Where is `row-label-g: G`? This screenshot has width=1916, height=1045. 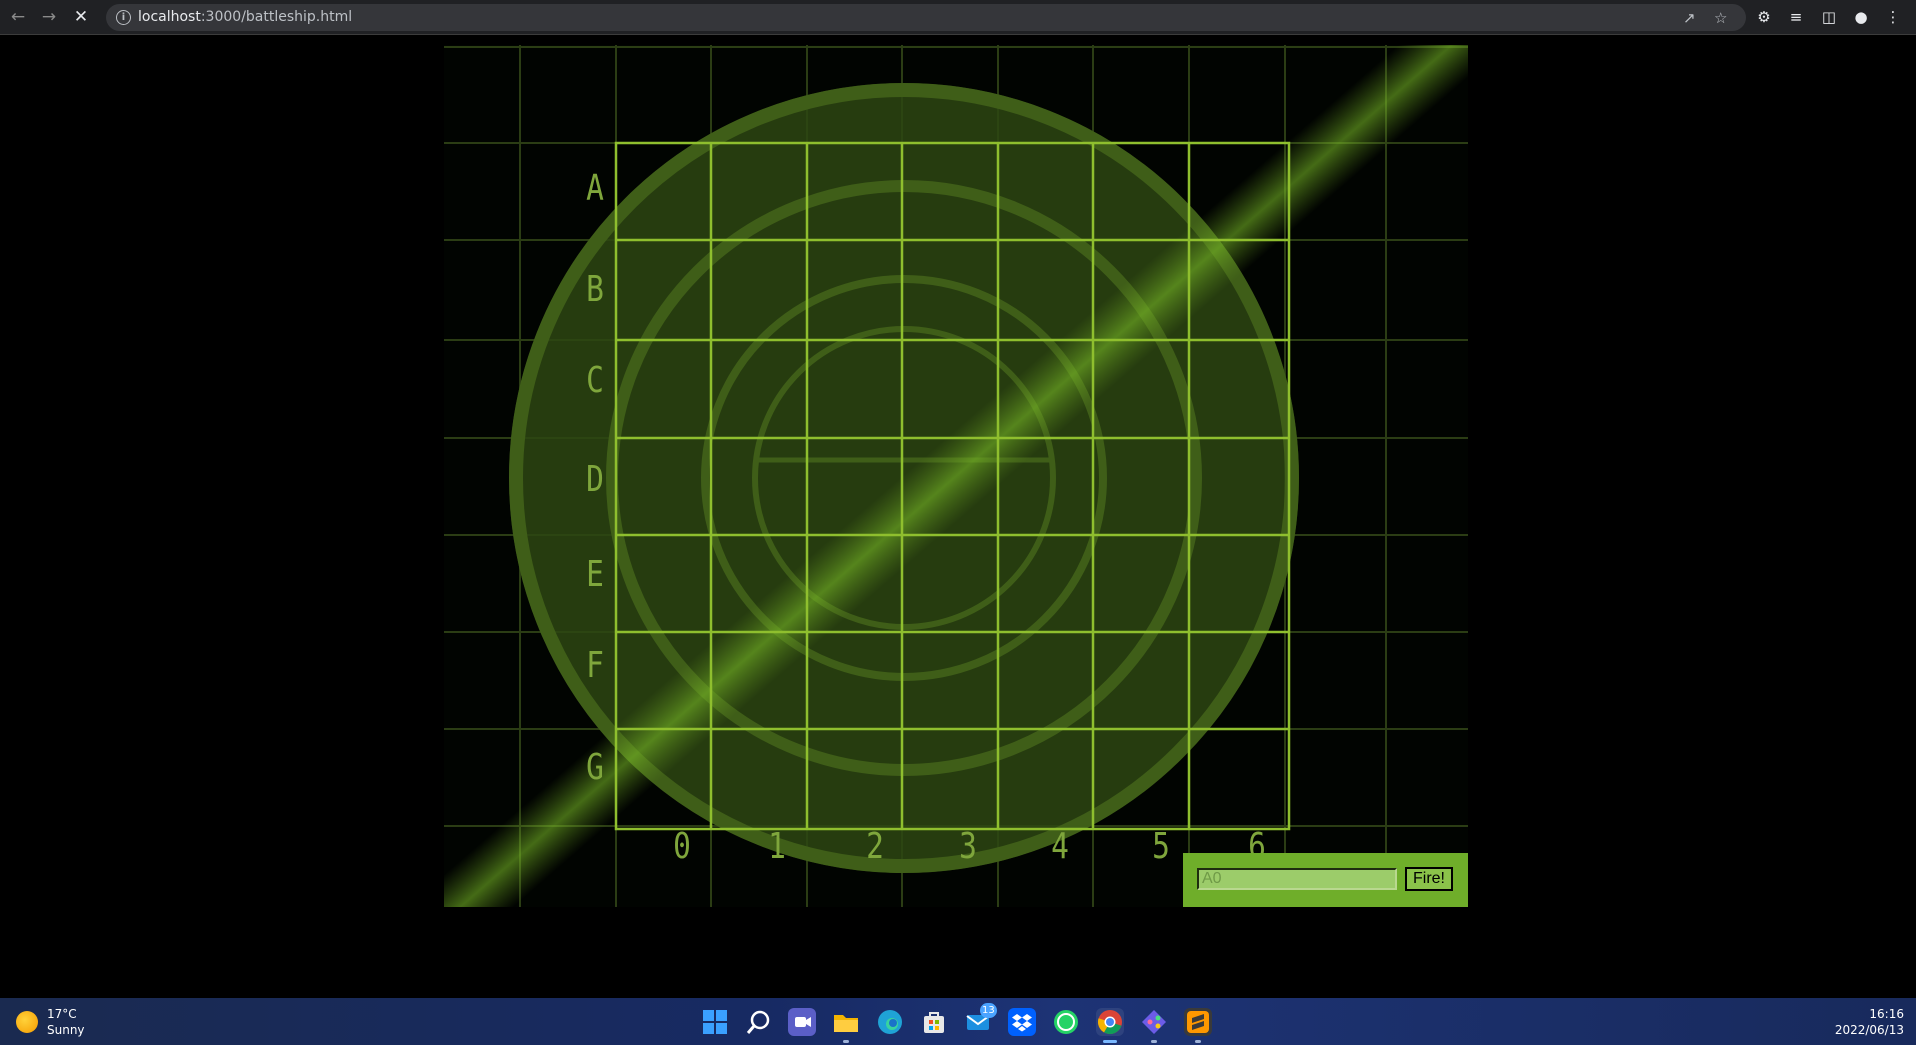 row-label-g: G is located at coordinates (595, 767).